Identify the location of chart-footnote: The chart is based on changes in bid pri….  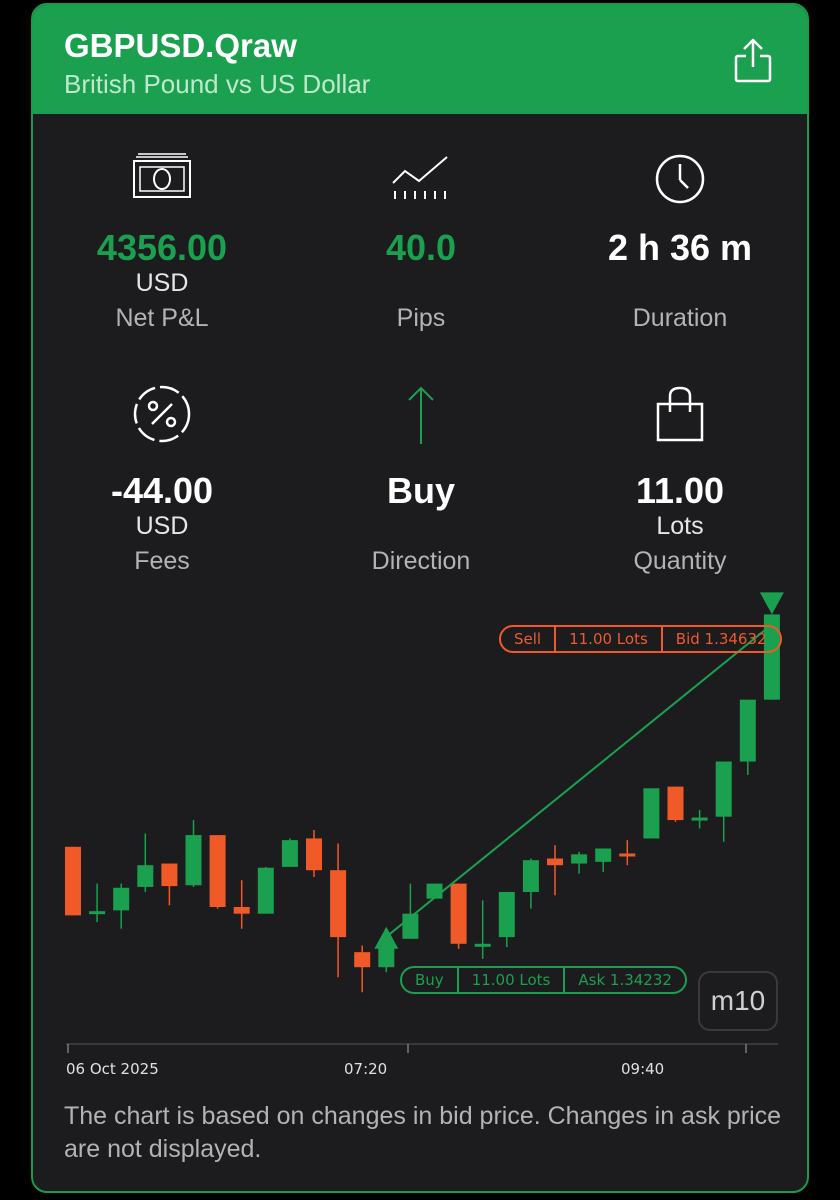
(423, 1132).